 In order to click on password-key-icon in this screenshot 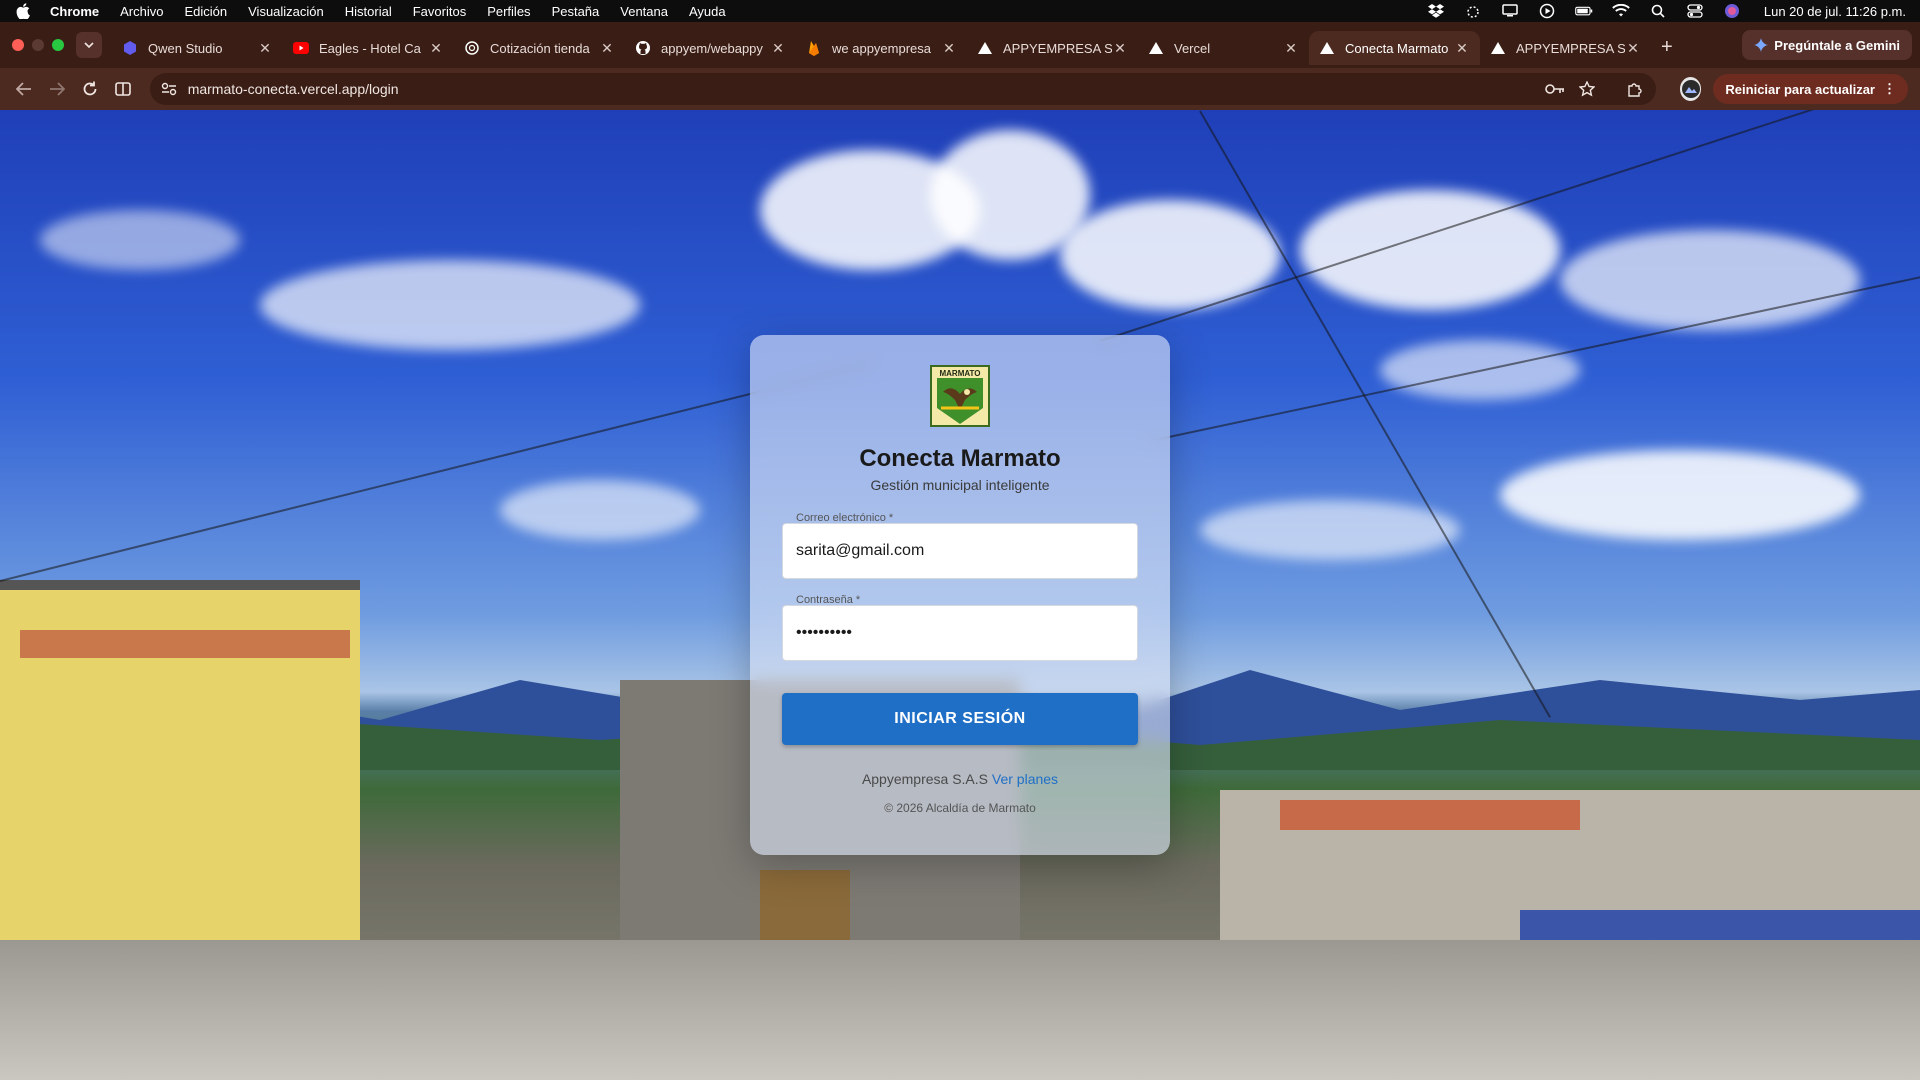, I will do `click(1555, 89)`.